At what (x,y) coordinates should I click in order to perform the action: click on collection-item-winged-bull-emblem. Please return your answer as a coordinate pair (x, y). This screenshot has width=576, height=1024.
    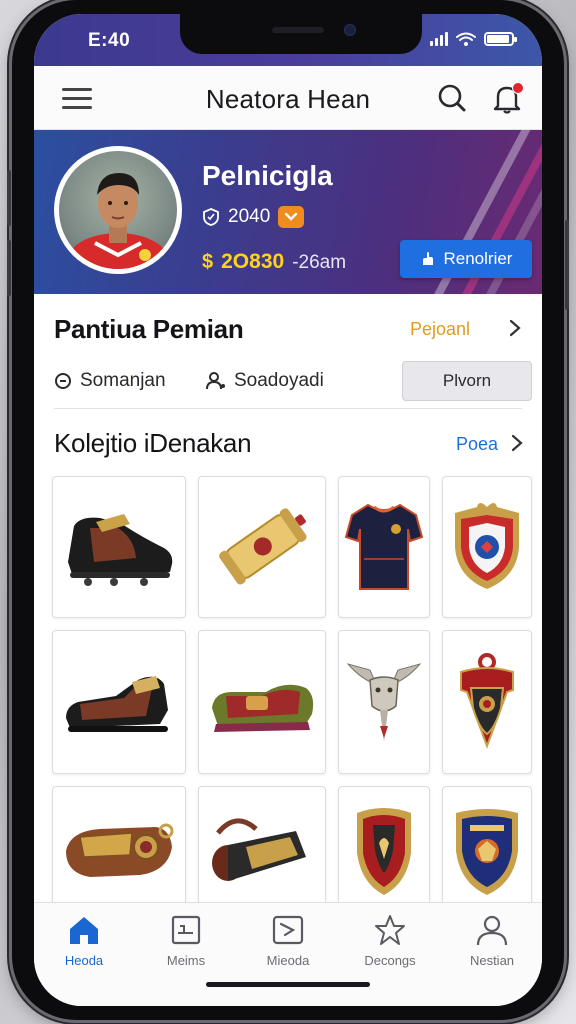
    Looking at the image, I should click on (384, 702).